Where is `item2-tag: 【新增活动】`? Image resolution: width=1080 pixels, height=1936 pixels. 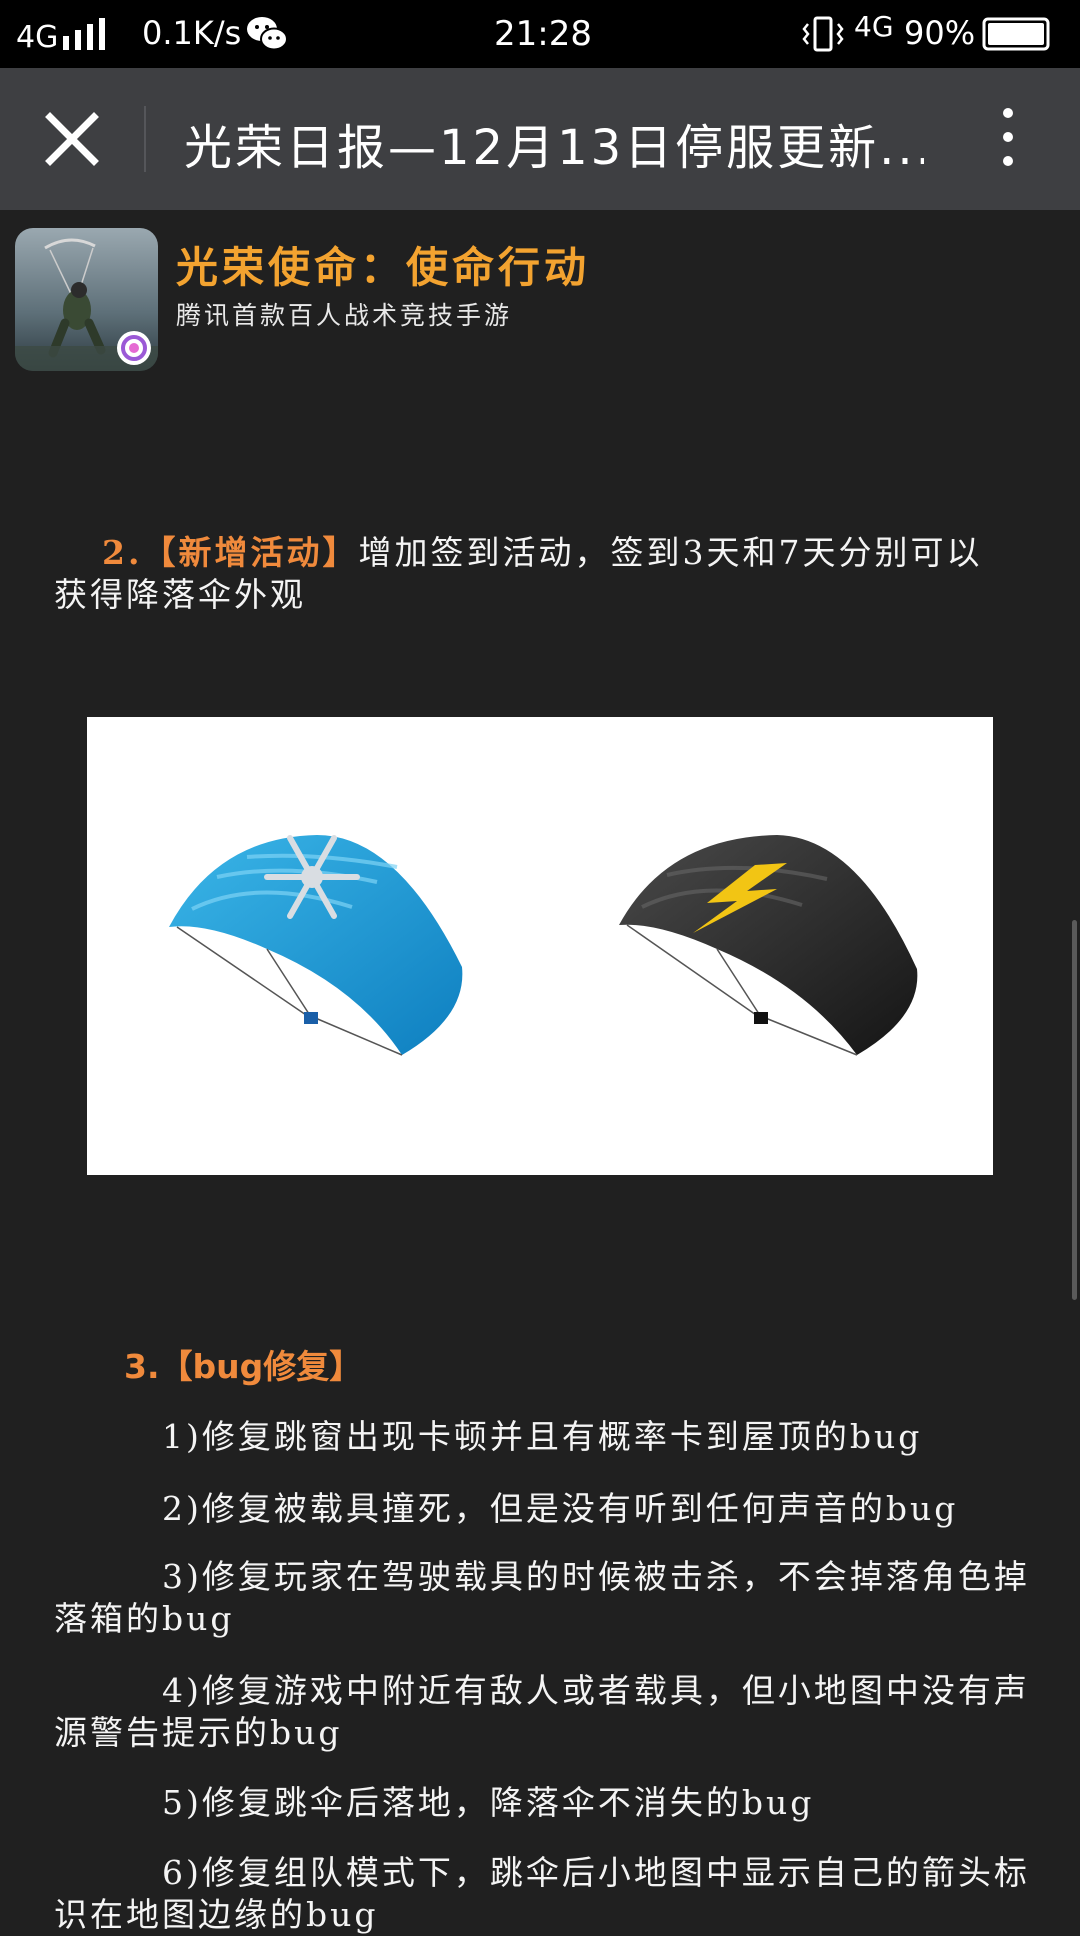
item2-tag: 【新增活动】 is located at coordinates (250, 552).